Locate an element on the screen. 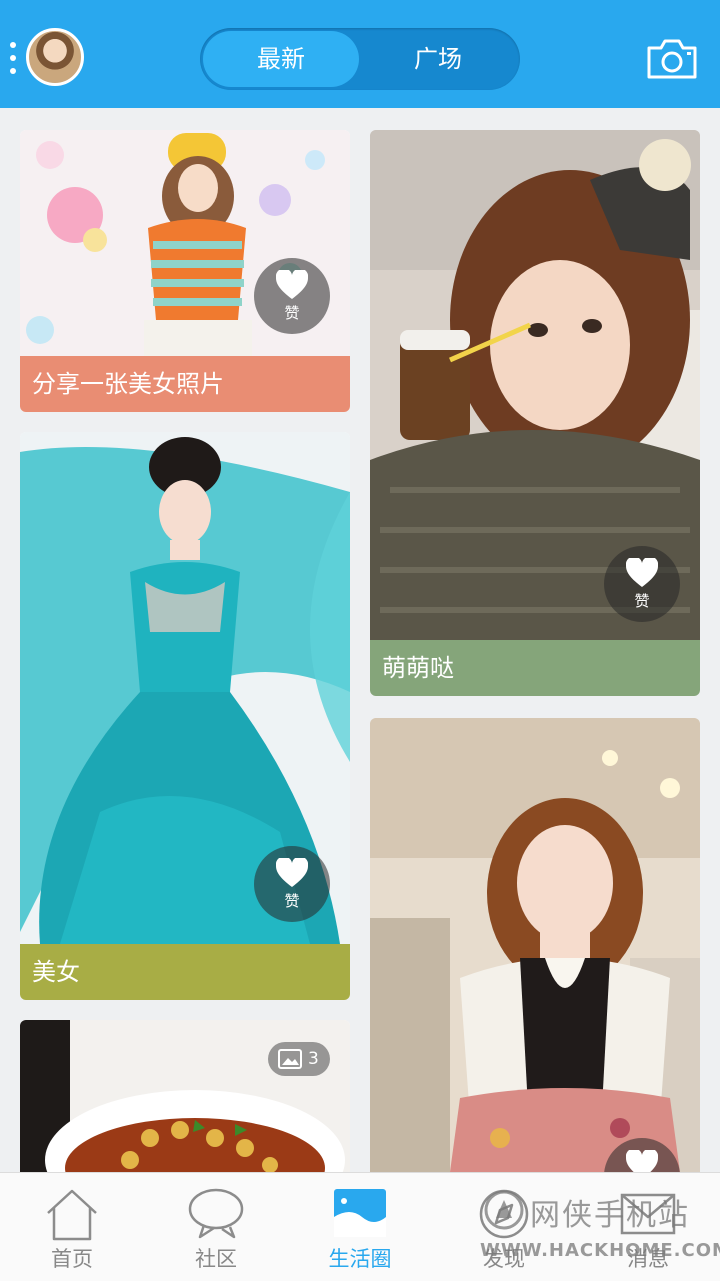  watermark-cn: 网侠手机站 is located at coordinates (610, 1215).